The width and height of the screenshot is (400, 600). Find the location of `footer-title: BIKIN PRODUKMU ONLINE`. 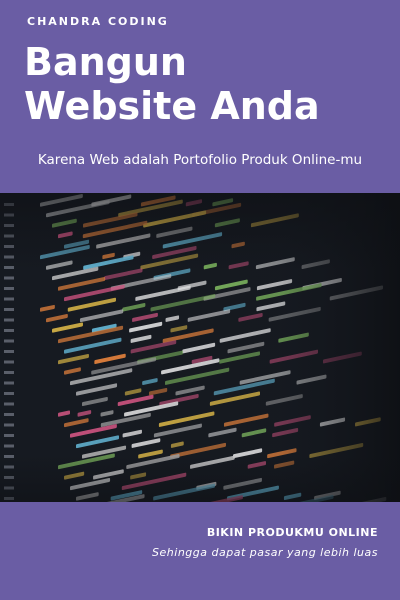

footer-title: BIKIN PRODUKMU ONLINE is located at coordinates (292, 532).